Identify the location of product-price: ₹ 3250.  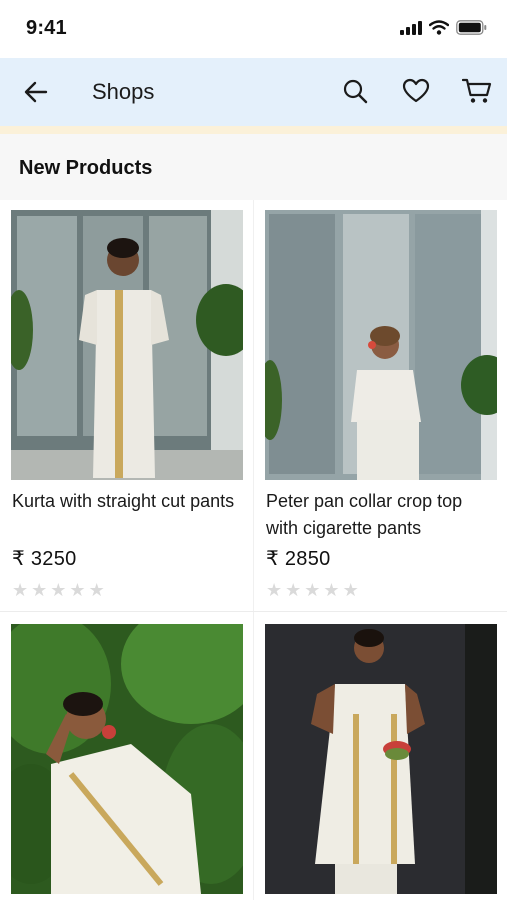
(44, 559).